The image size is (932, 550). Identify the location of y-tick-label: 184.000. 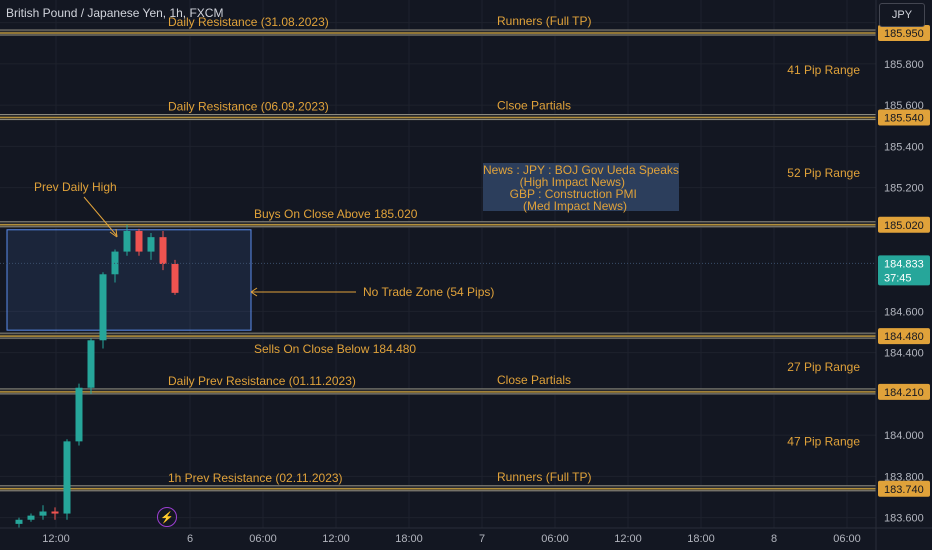
(904, 436).